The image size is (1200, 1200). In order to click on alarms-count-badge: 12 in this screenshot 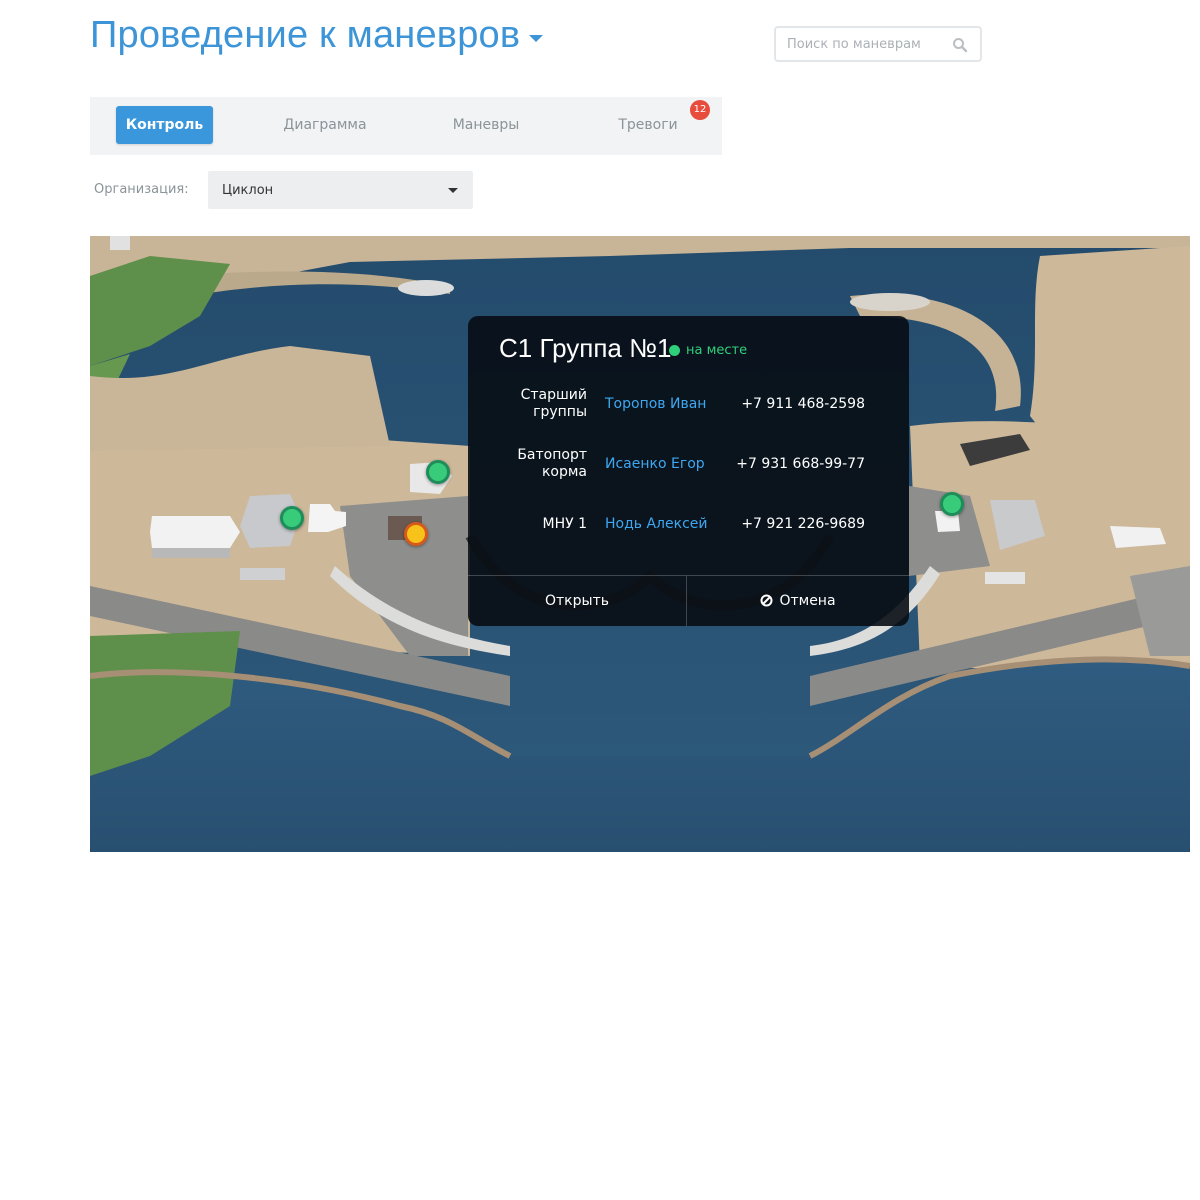, I will do `click(700, 110)`.